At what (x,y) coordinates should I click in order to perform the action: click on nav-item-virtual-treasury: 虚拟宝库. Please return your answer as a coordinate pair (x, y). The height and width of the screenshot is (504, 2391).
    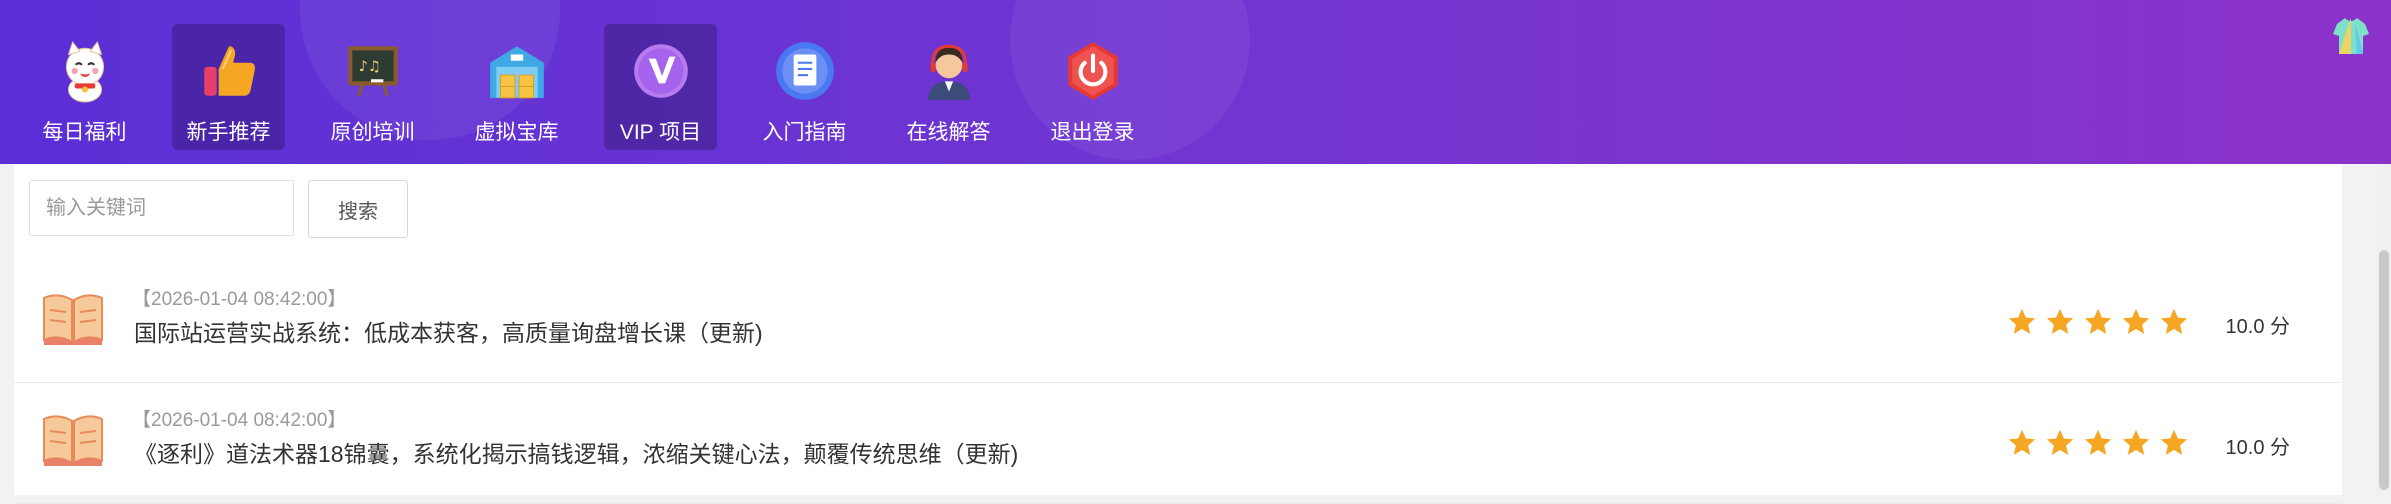
    Looking at the image, I should click on (516, 87).